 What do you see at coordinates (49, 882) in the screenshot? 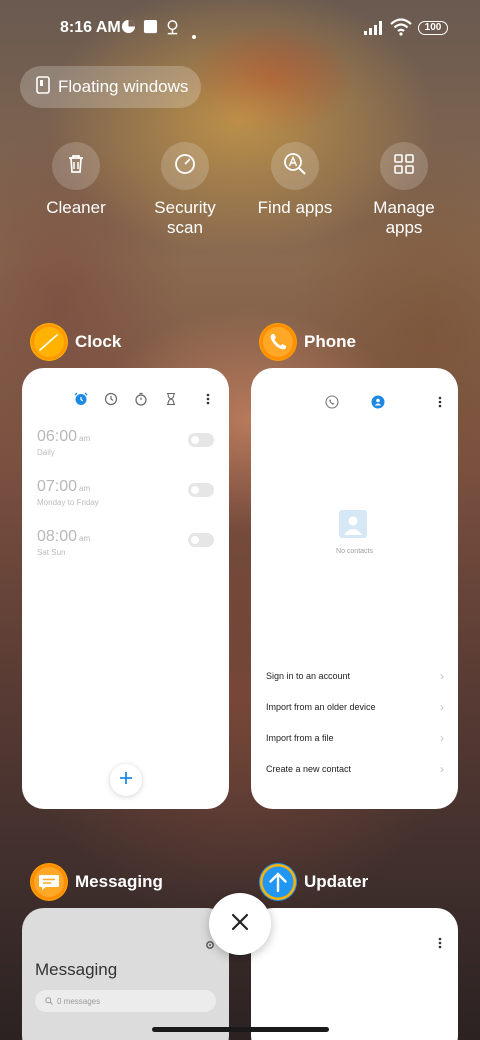
I see `messaging-app-icon` at bounding box center [49, 882].